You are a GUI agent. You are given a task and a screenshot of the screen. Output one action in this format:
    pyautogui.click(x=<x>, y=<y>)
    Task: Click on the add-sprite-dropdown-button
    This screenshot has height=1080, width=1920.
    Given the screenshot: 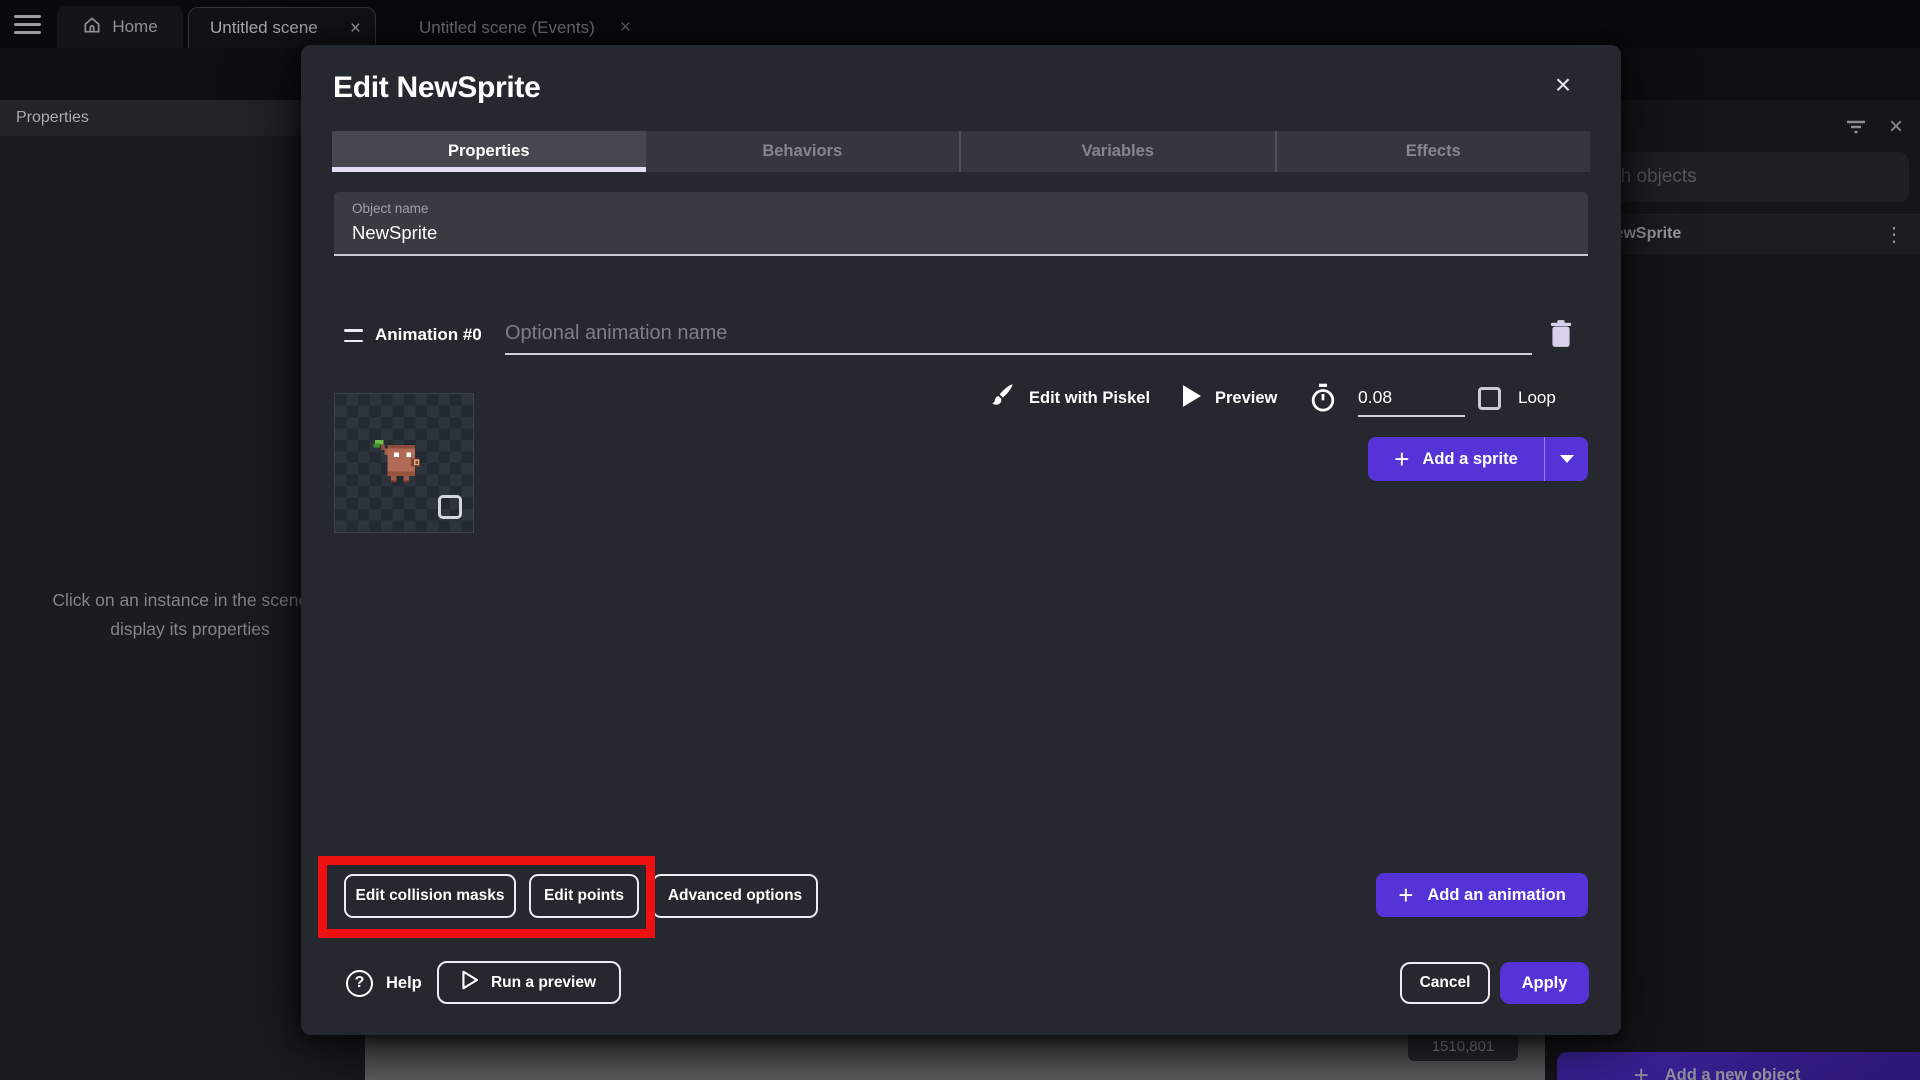 What is the action you would take?
    pyautogui.click(x=1566, y=459)
    